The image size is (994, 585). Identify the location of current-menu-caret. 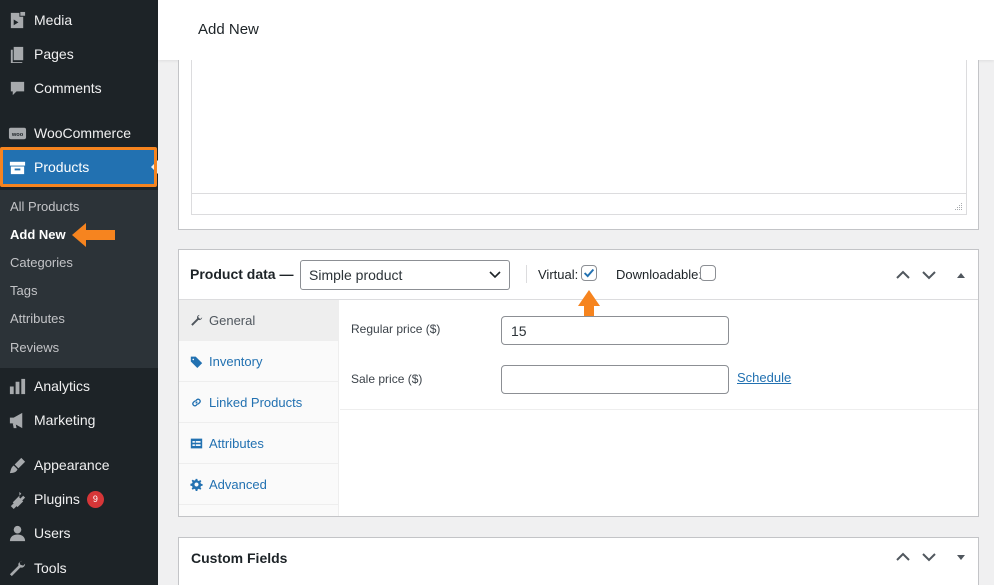
(154, 167).